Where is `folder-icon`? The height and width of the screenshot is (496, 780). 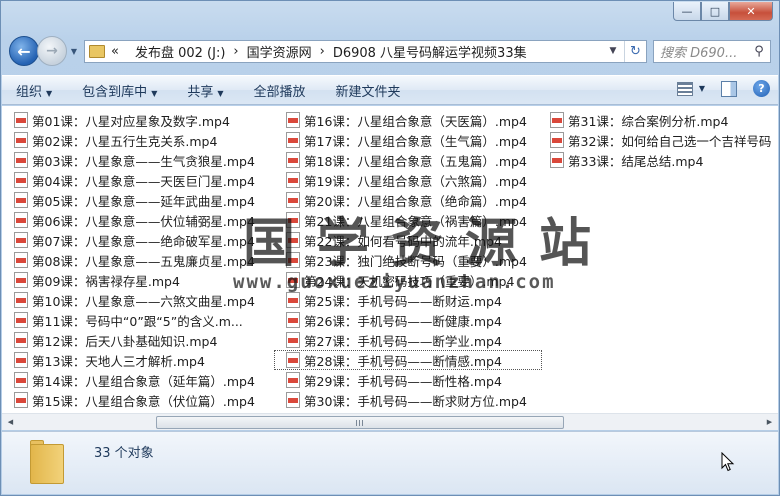
folder-icon is located at coordinates (48, 462).